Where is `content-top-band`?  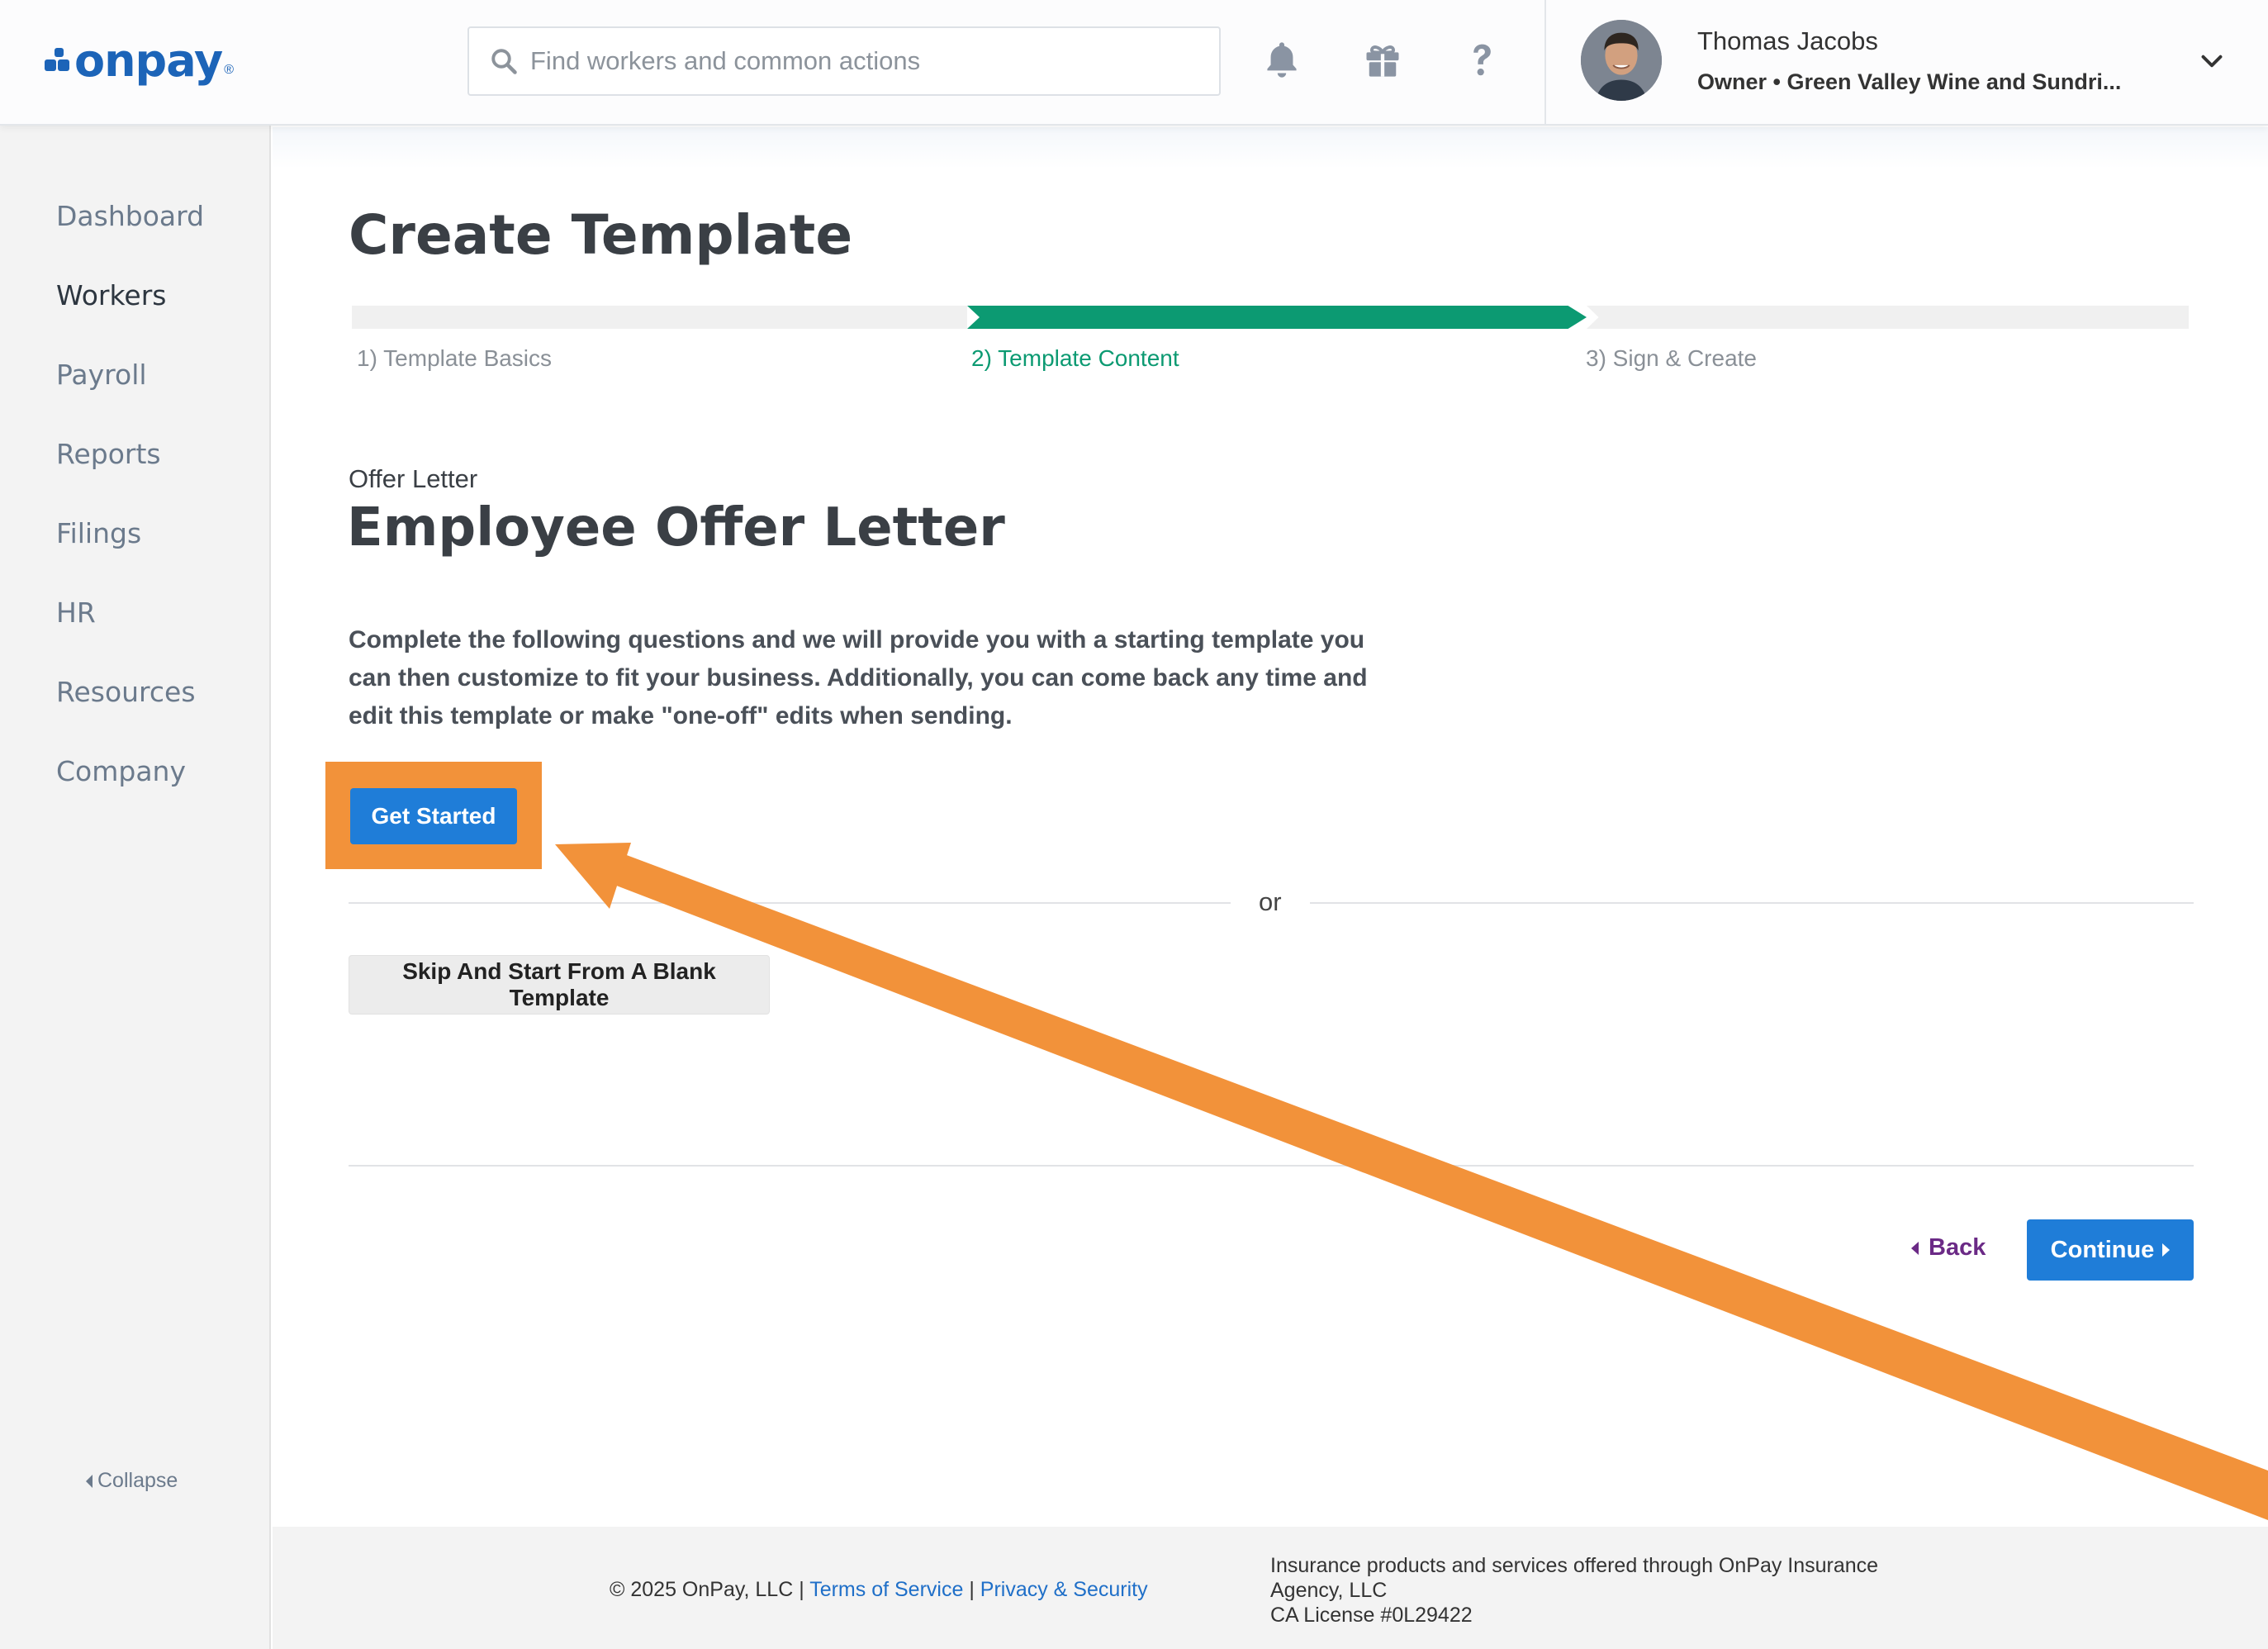
content-top-band is located at coordinates (1270, 148).